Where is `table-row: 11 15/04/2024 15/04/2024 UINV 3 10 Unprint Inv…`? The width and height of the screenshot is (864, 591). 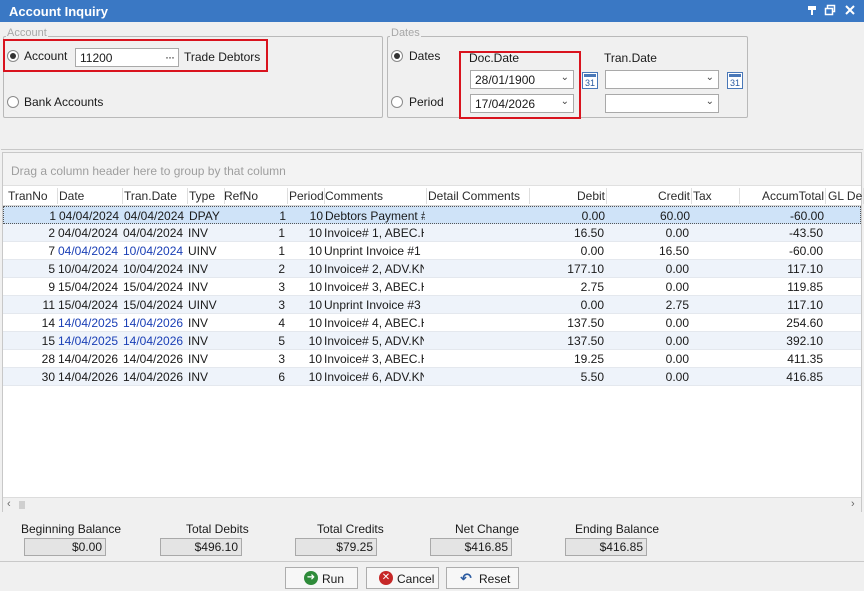
table-row: 11 15/04/2024 15/04/2024 UINV 3 10 Unprint Inv… is located at coordinates (432, 305).